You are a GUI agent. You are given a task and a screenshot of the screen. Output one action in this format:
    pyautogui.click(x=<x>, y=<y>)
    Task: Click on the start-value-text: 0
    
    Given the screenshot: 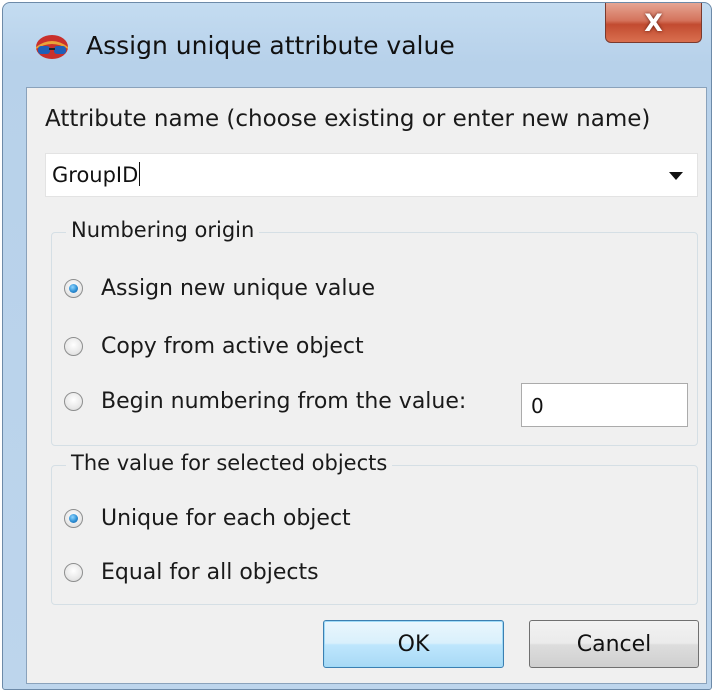 What is the action you would take?
    pyautogui.click(x=537, y=406)
    